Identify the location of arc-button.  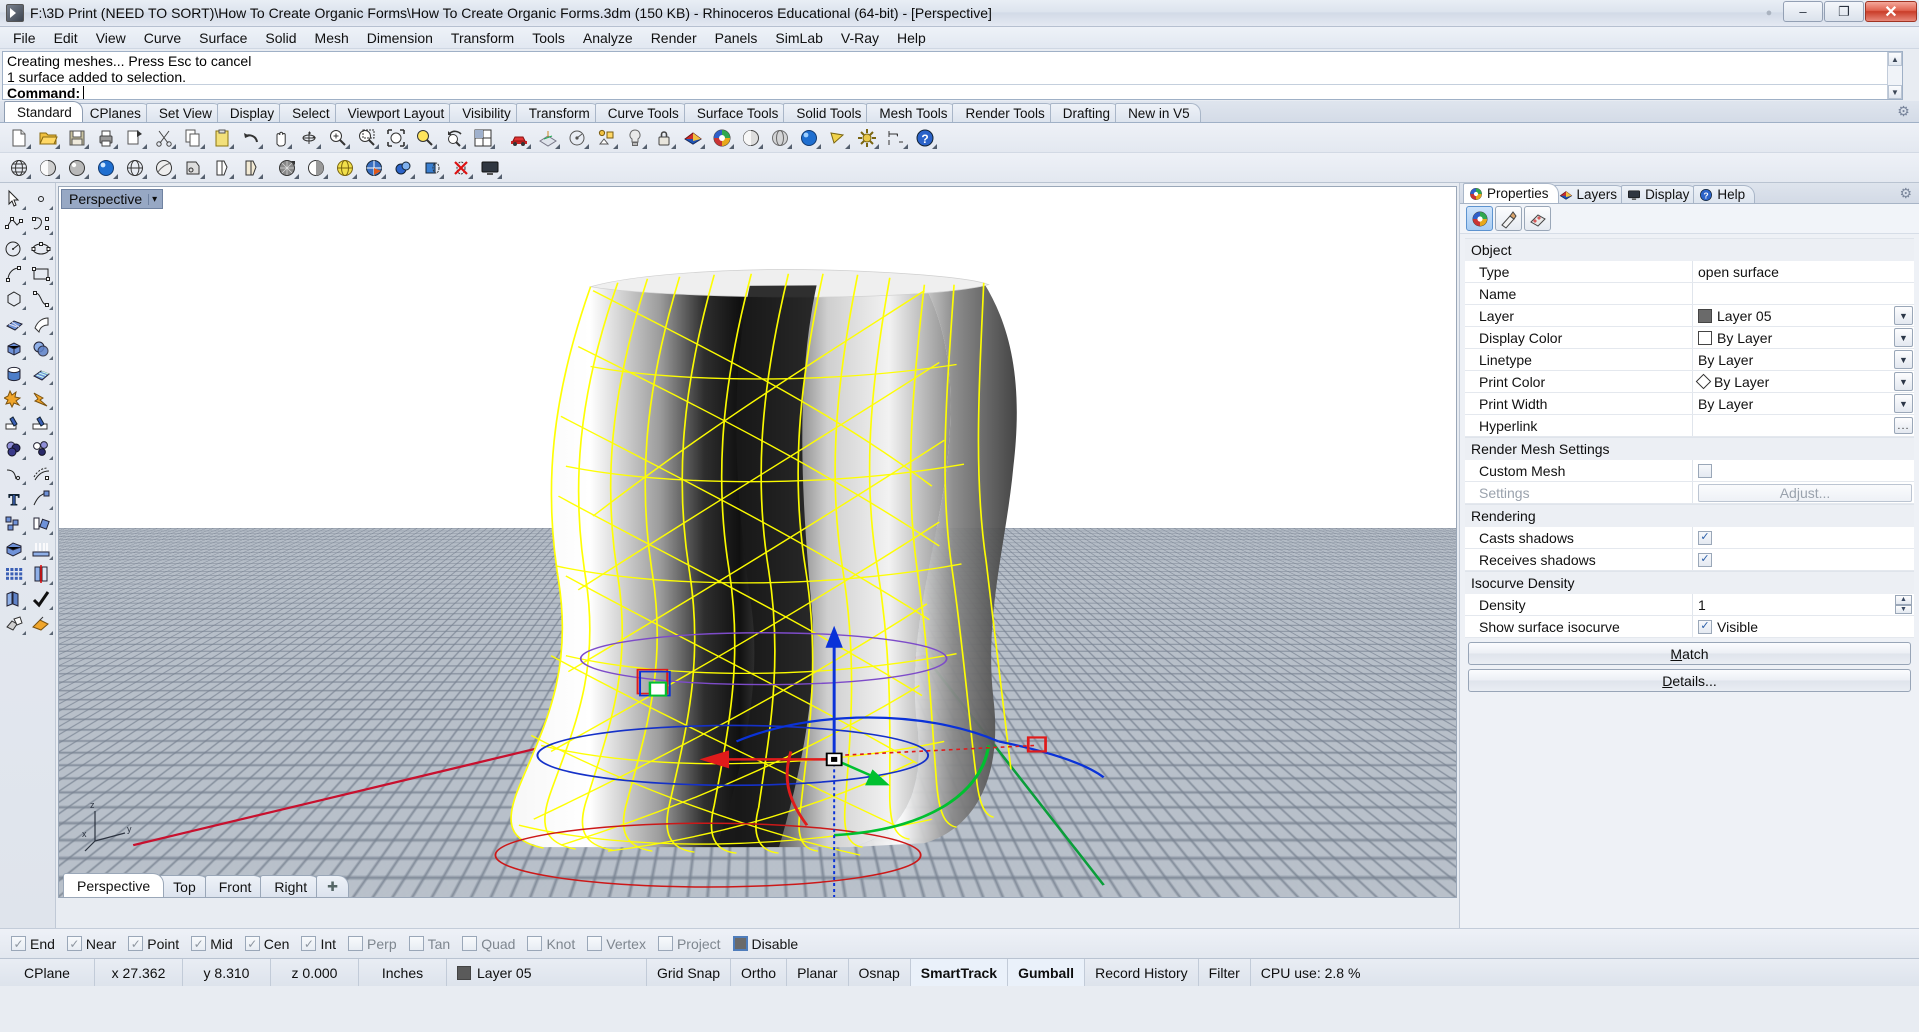
(13, 274).